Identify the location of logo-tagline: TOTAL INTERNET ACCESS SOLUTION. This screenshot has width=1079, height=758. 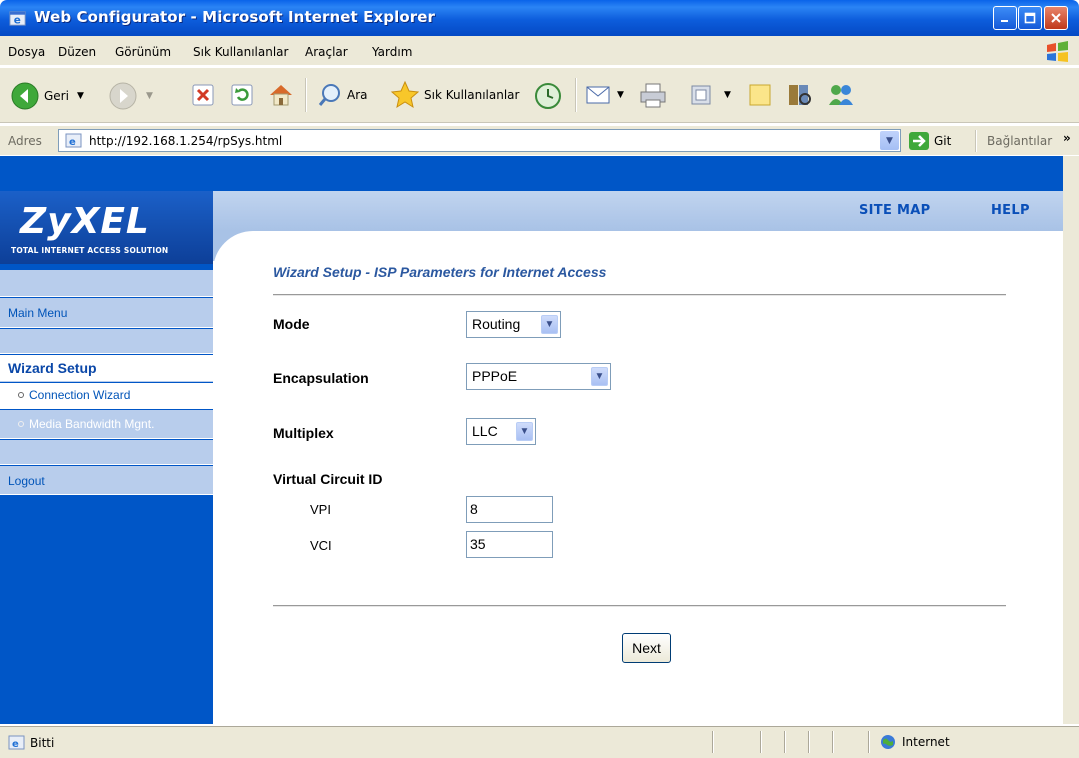
(90, 250).